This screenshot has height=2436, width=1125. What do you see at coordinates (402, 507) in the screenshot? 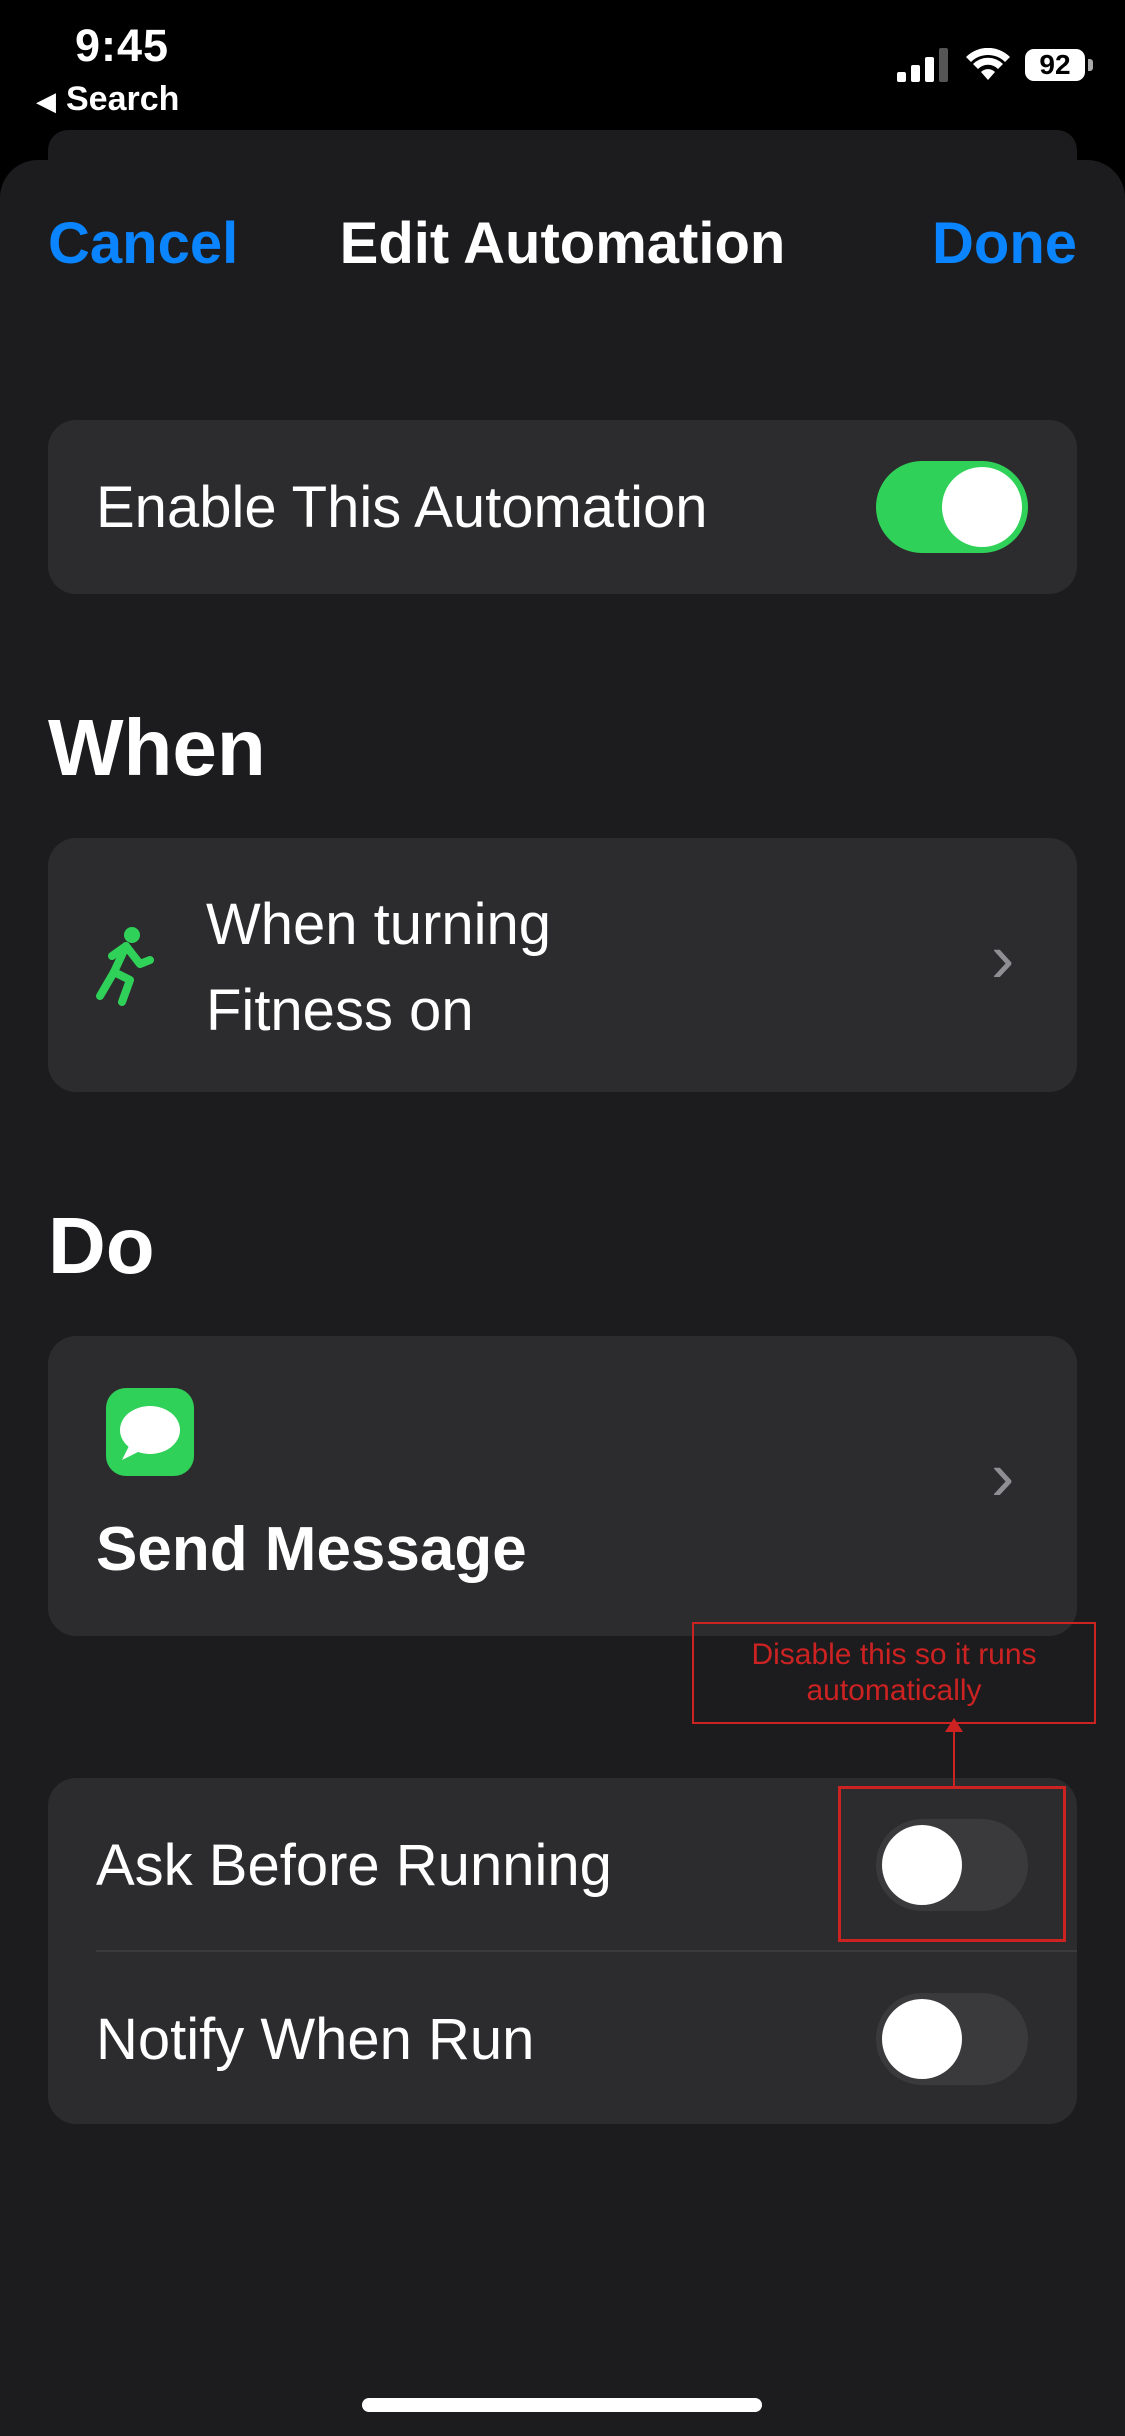
I see `enable-automation-label: Enable This Automation` at bounding box center [402, 507].